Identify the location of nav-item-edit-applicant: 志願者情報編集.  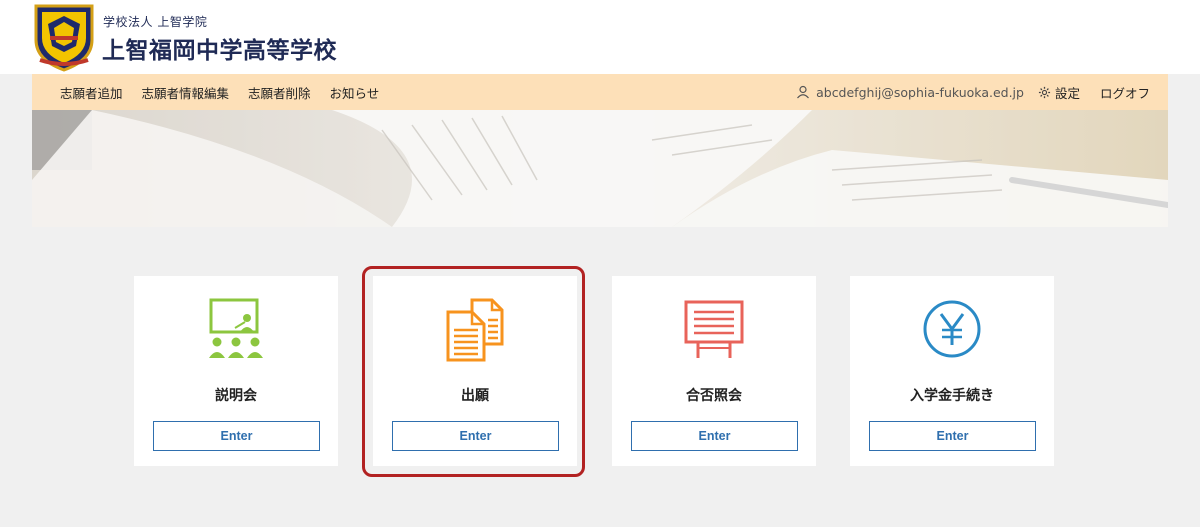
(186, 92).